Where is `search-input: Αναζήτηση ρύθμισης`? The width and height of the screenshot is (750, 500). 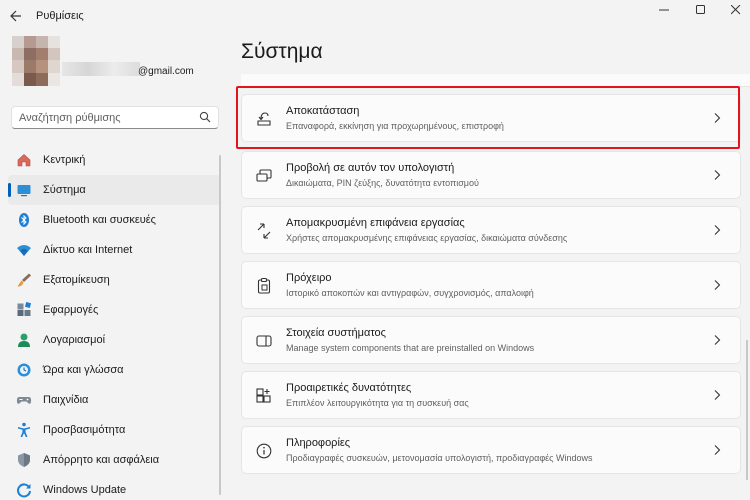 search-input: Αναζήτηση ρύθμισης is located at coordinates (115, 117).